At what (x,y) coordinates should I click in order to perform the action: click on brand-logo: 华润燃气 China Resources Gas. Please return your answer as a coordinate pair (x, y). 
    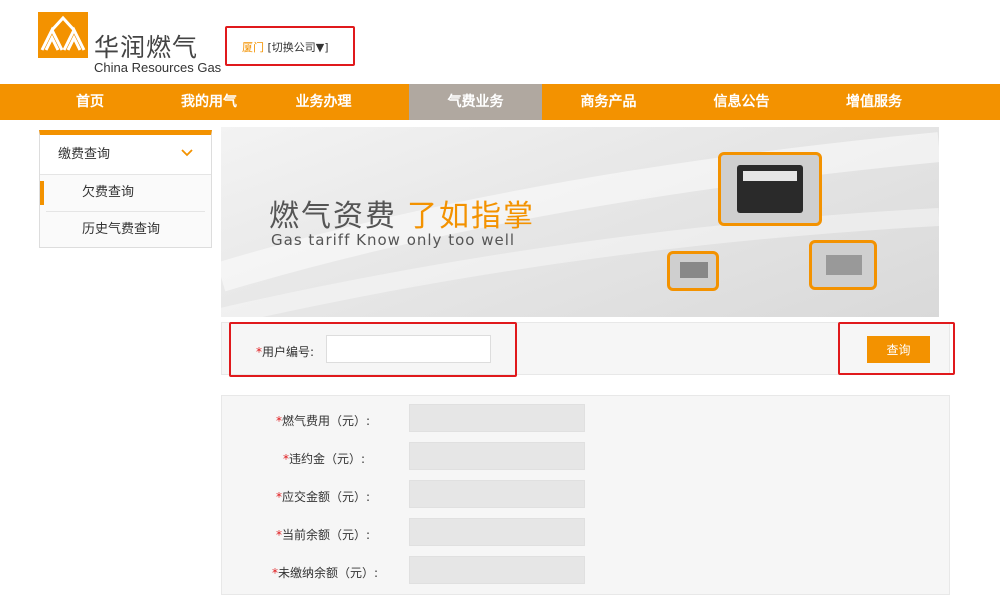
    Looking at the image, I should click on (138, 45).